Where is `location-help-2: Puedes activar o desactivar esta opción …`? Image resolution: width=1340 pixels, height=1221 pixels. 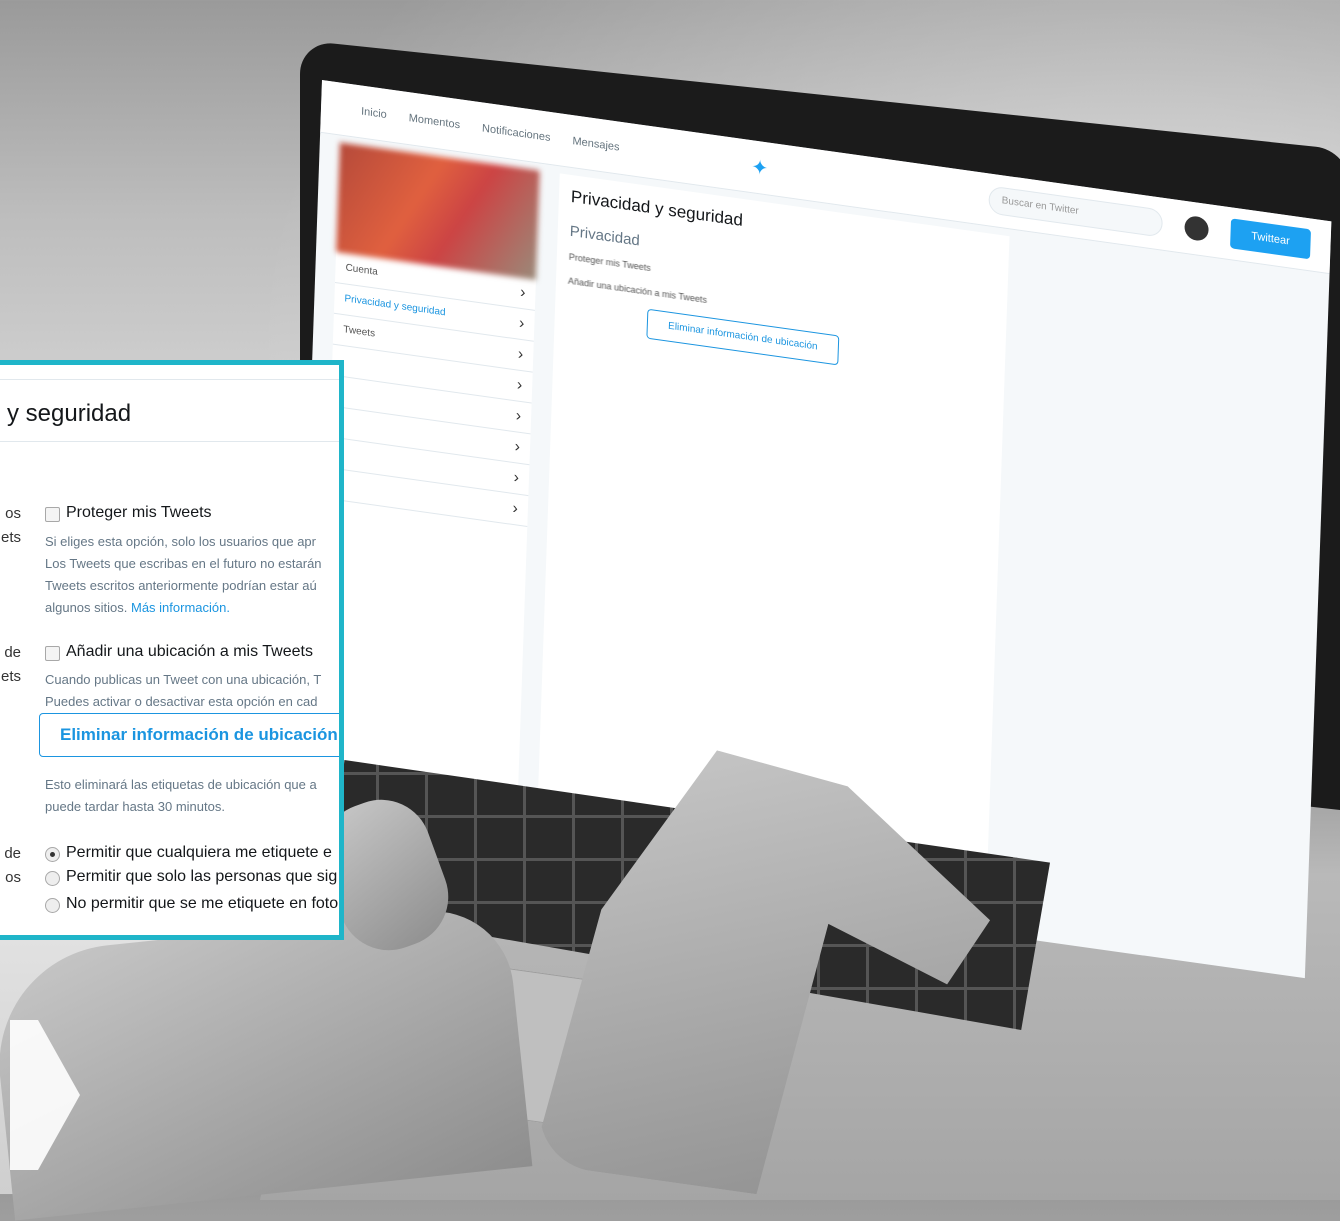
location-help-2: Puedes activar o desactivar esta opción … is located at coordinates (181, 701).